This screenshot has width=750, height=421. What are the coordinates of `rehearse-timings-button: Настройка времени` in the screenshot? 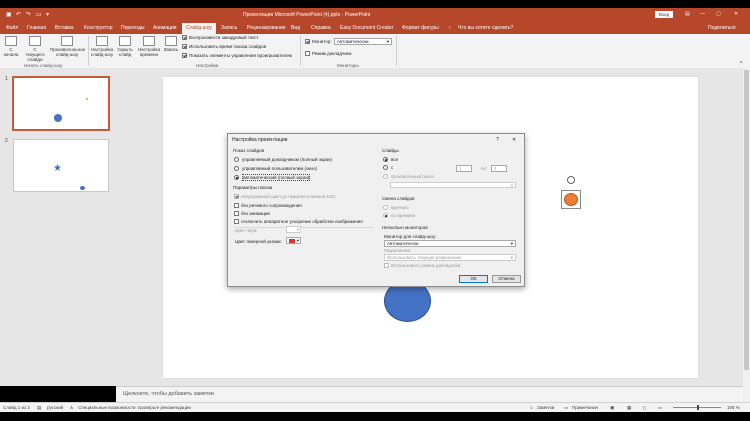 It's located at (149, 46).